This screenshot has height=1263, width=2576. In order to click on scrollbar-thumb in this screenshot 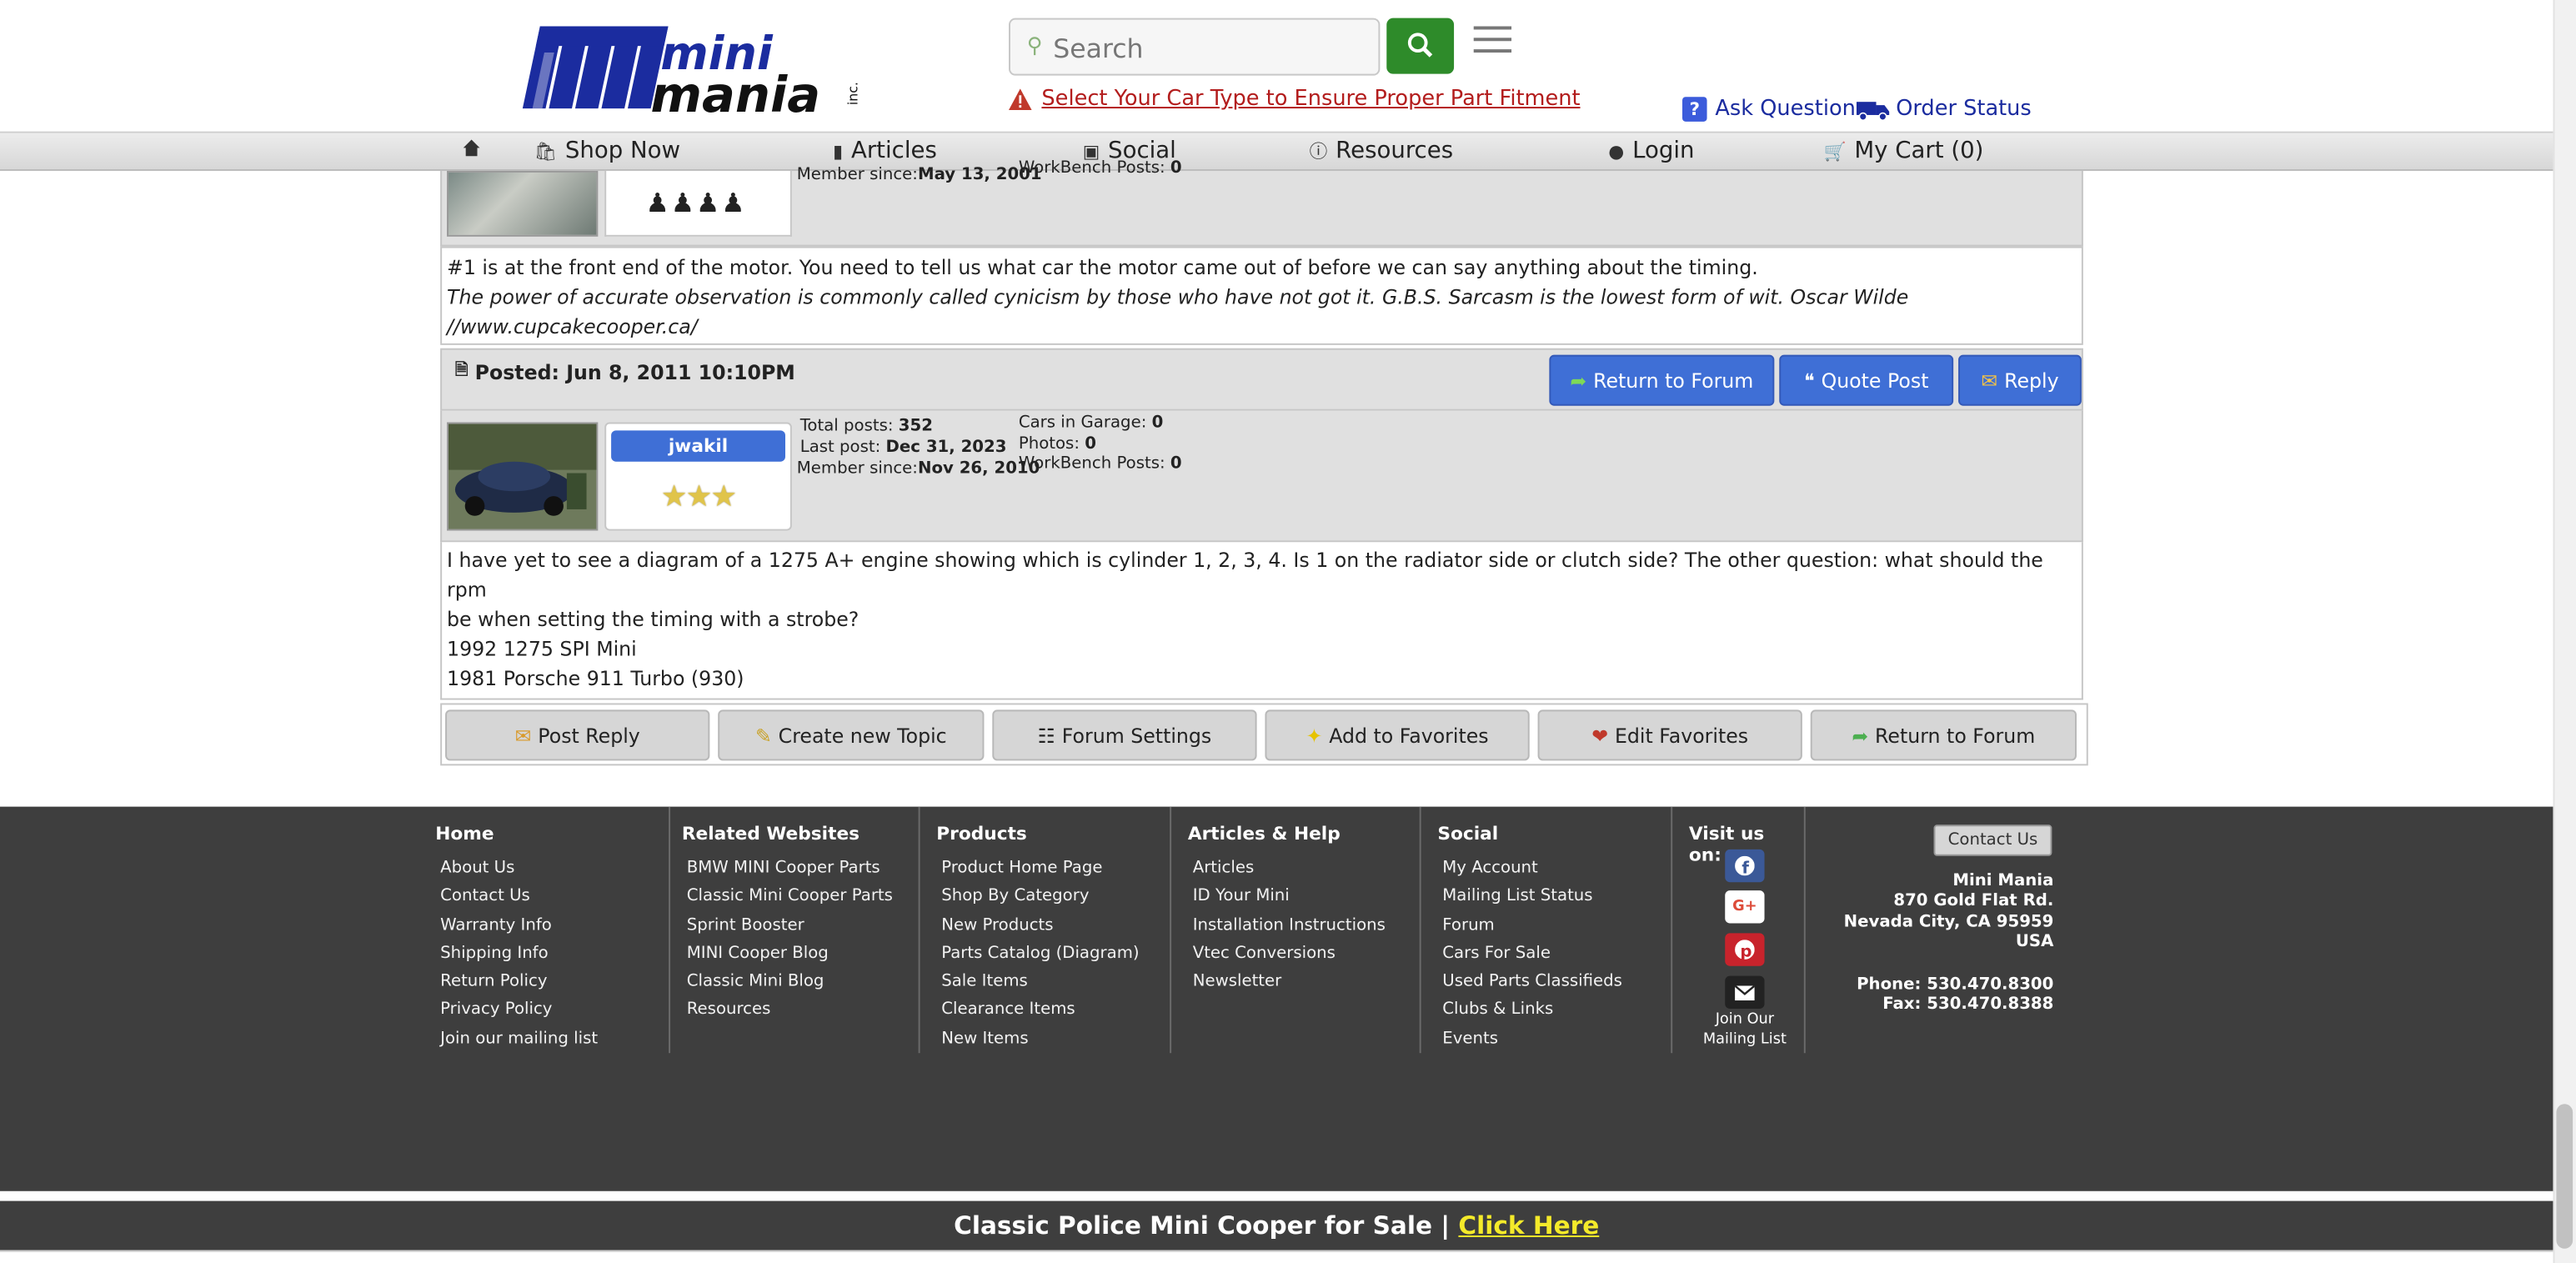, I will do `click(2564, 1176)`.